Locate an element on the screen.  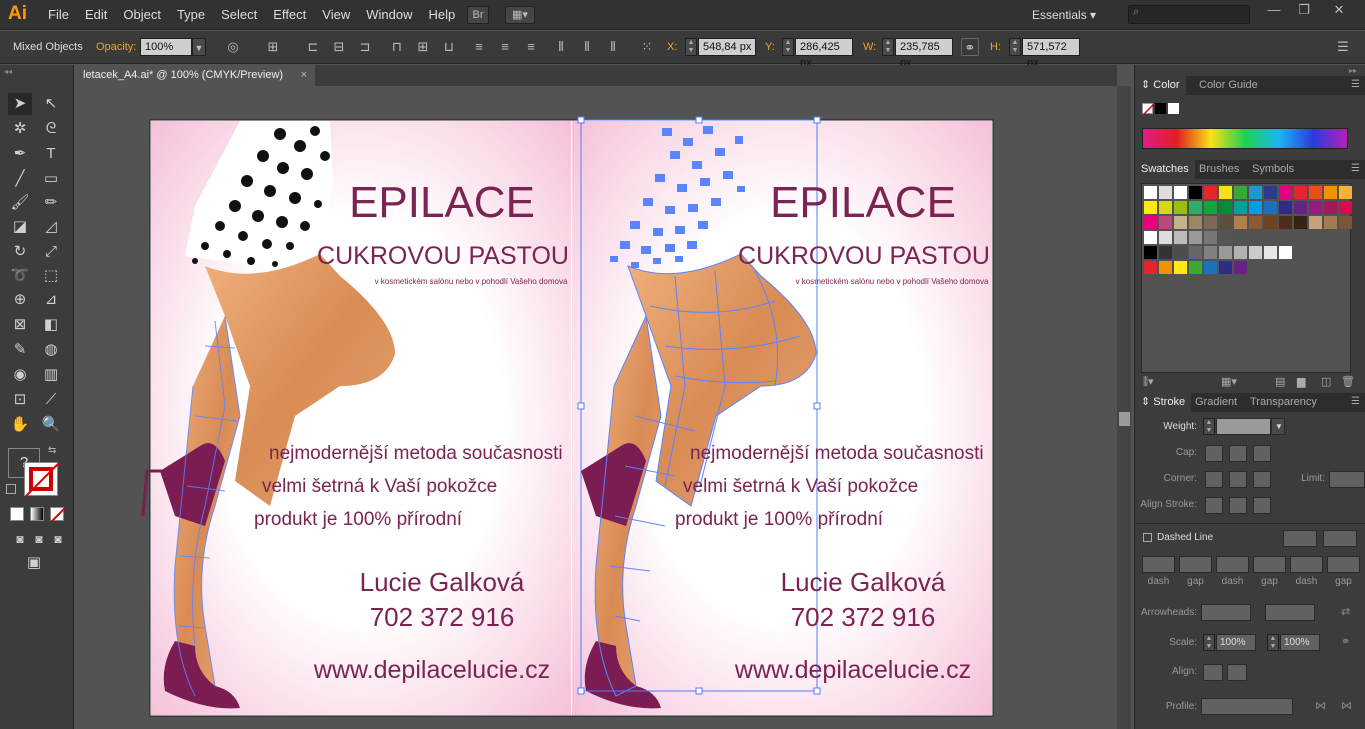
search-input is located at coordinates (1198, 14).